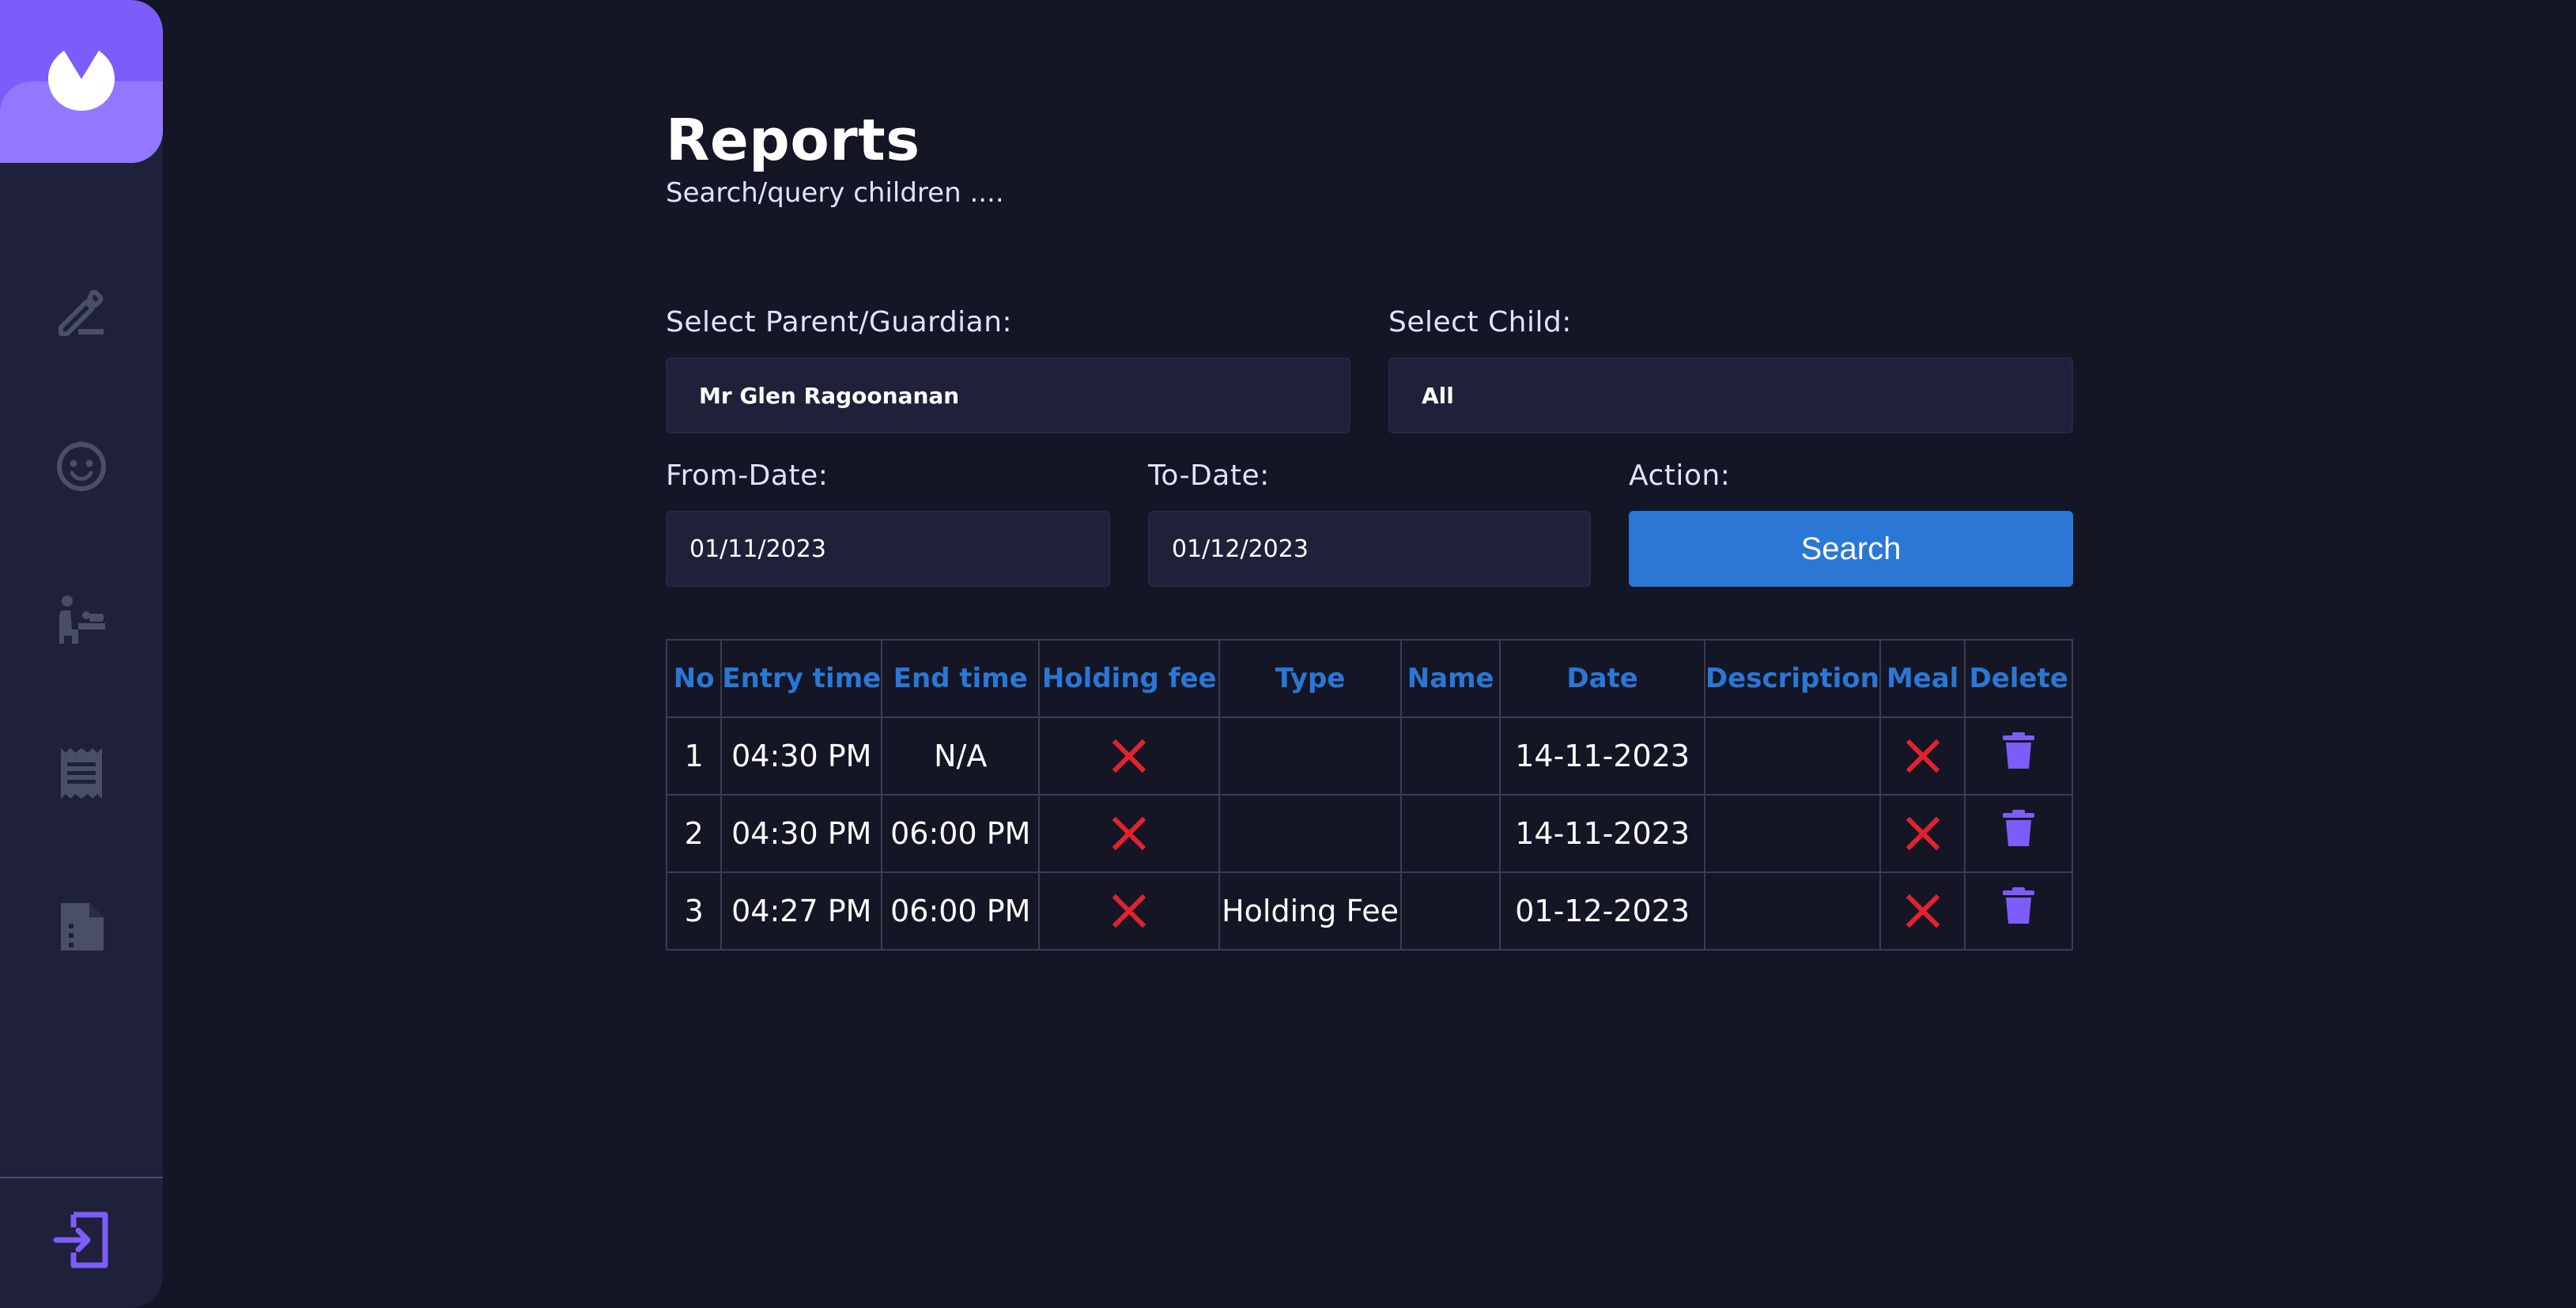 Image resolution: width=2576 pixels, height=1308 pixels. Describe the element at coordinates (2018, 679) in the screenshot. I see `header-delete: Delete` at that location.